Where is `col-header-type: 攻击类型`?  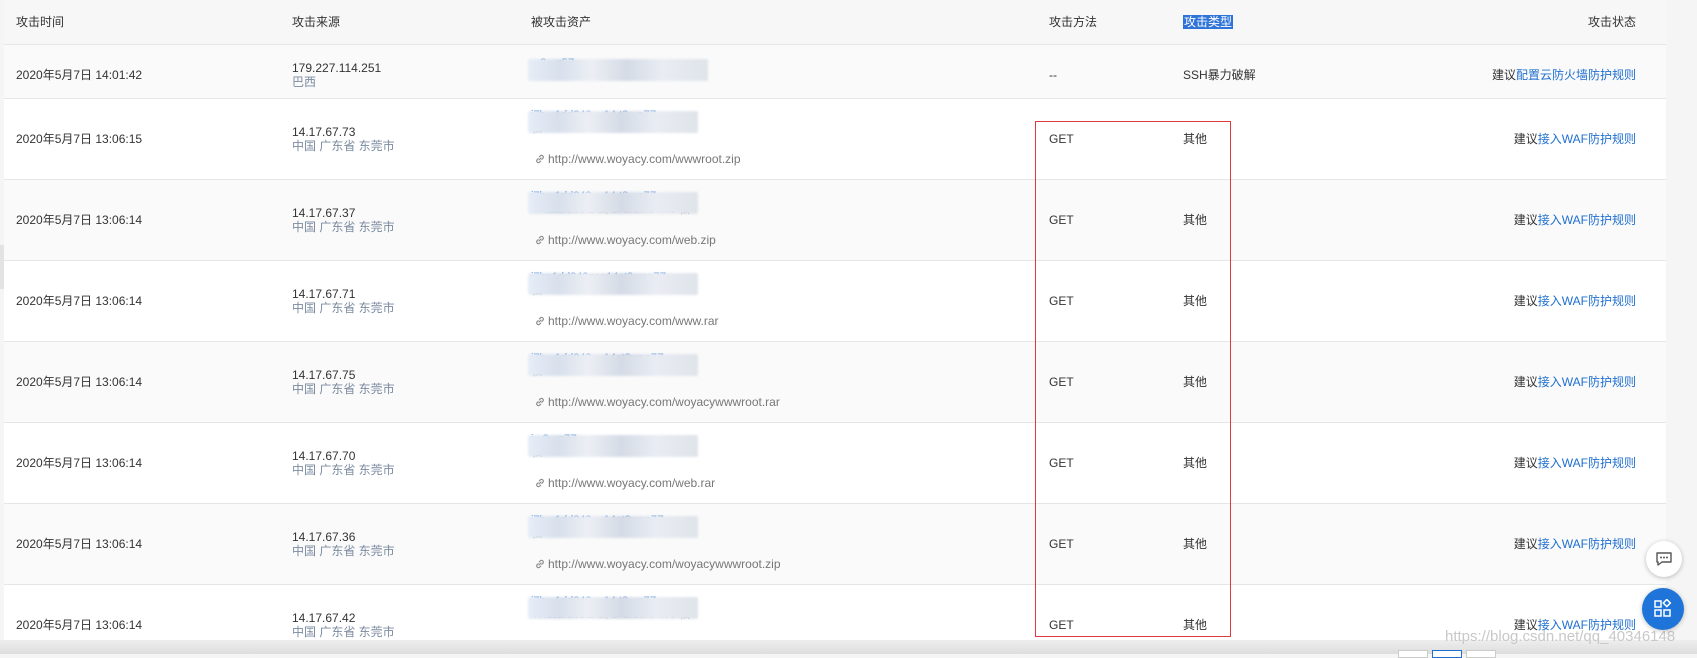
col-header-type: 攻击类型 is located at coordinates (1208, 22).